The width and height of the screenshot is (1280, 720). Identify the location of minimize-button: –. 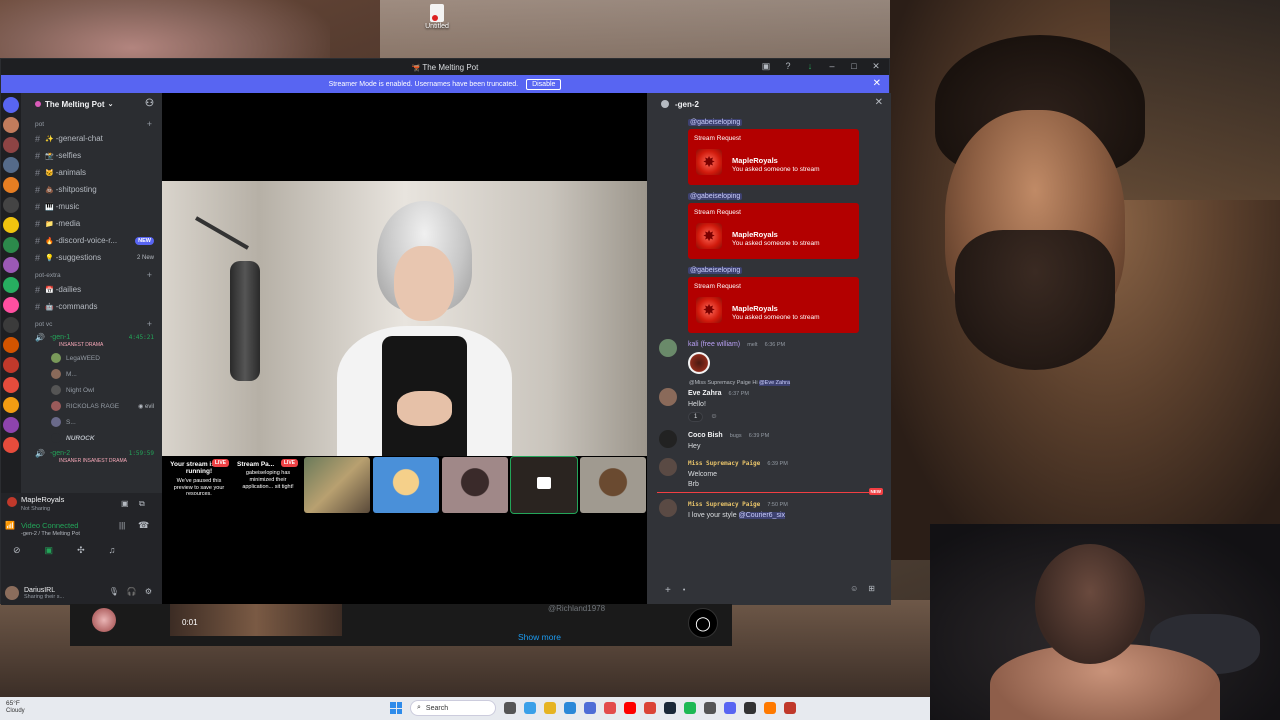
(832, 66).